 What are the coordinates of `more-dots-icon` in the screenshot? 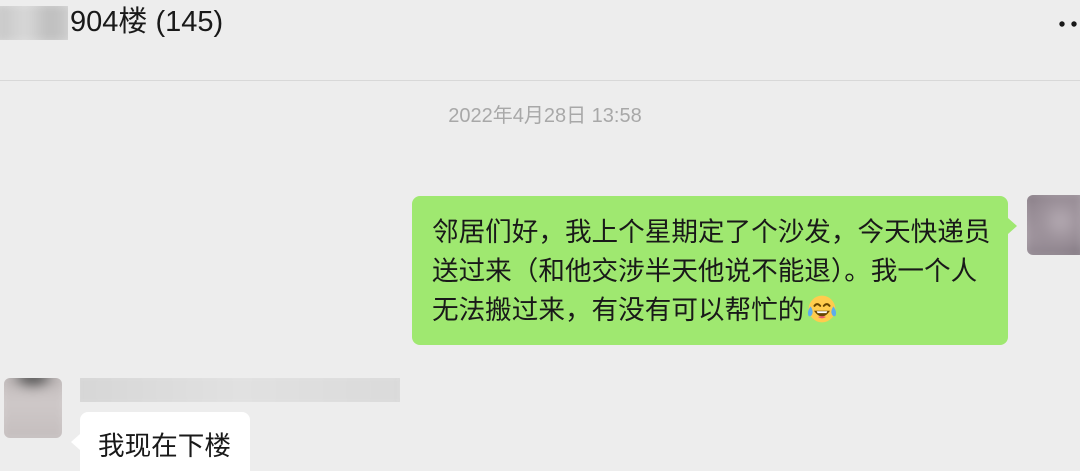 It's located at (1069, 22).